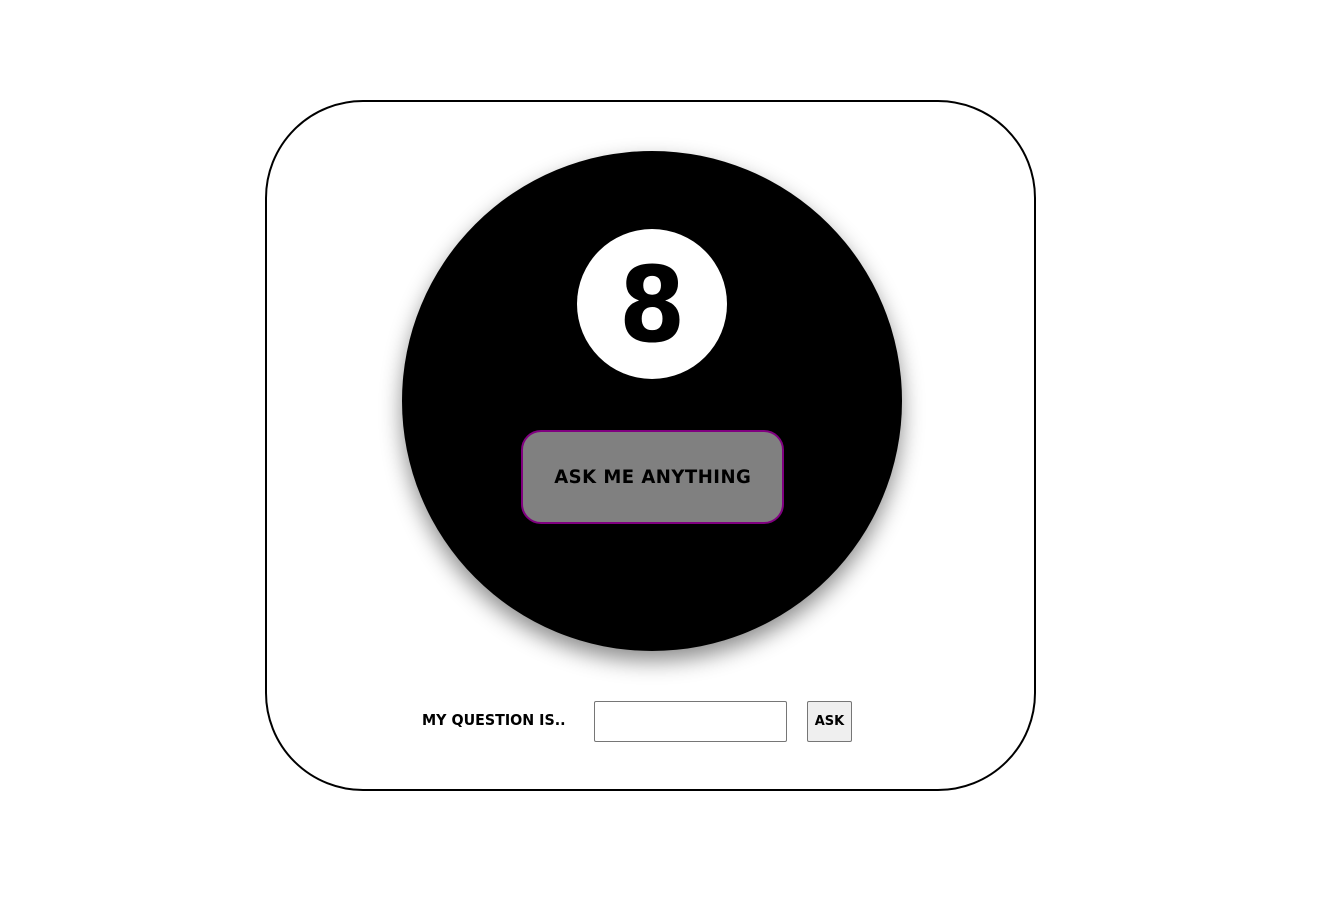  What do you see at coordinates (829, 721) in the screenshot?
I see `ask-button: ASK` at bounding box center [829, 721].